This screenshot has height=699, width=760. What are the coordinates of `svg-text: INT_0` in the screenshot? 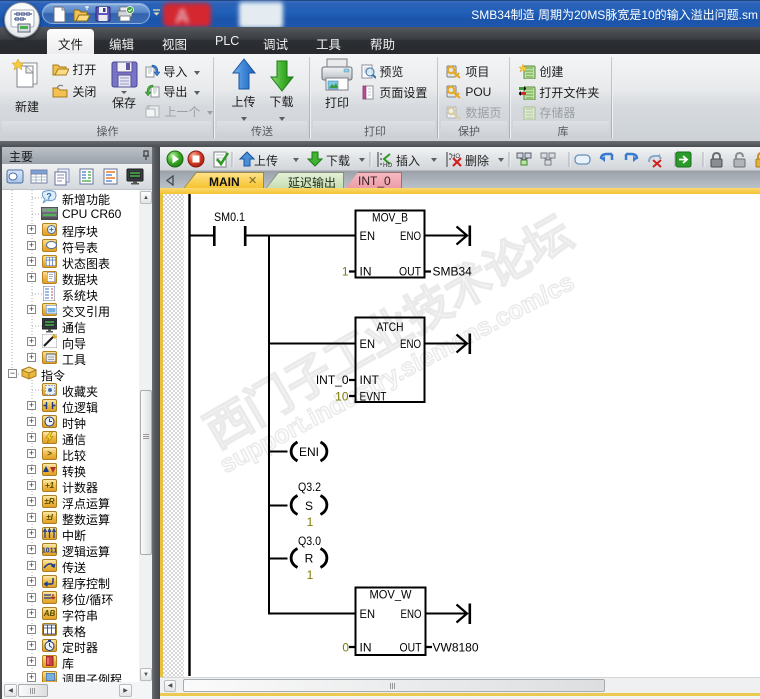 It's located at (332, 380).